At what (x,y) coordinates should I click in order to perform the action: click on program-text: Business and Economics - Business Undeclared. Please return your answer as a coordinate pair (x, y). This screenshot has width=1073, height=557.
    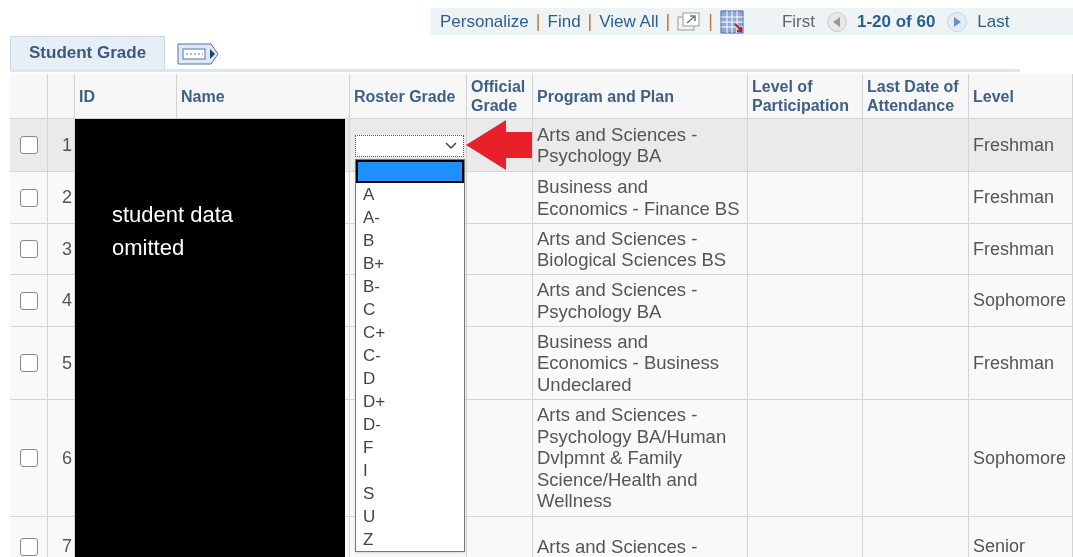
    Looking at the image, I should click on (628, 363).